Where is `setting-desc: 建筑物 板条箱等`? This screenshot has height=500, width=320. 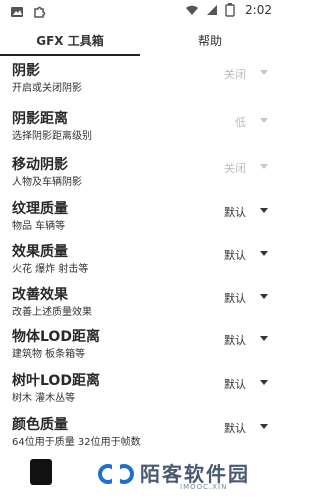 setting-desc: 建筑物 板条箱等 is located at coordinates (49, 354).